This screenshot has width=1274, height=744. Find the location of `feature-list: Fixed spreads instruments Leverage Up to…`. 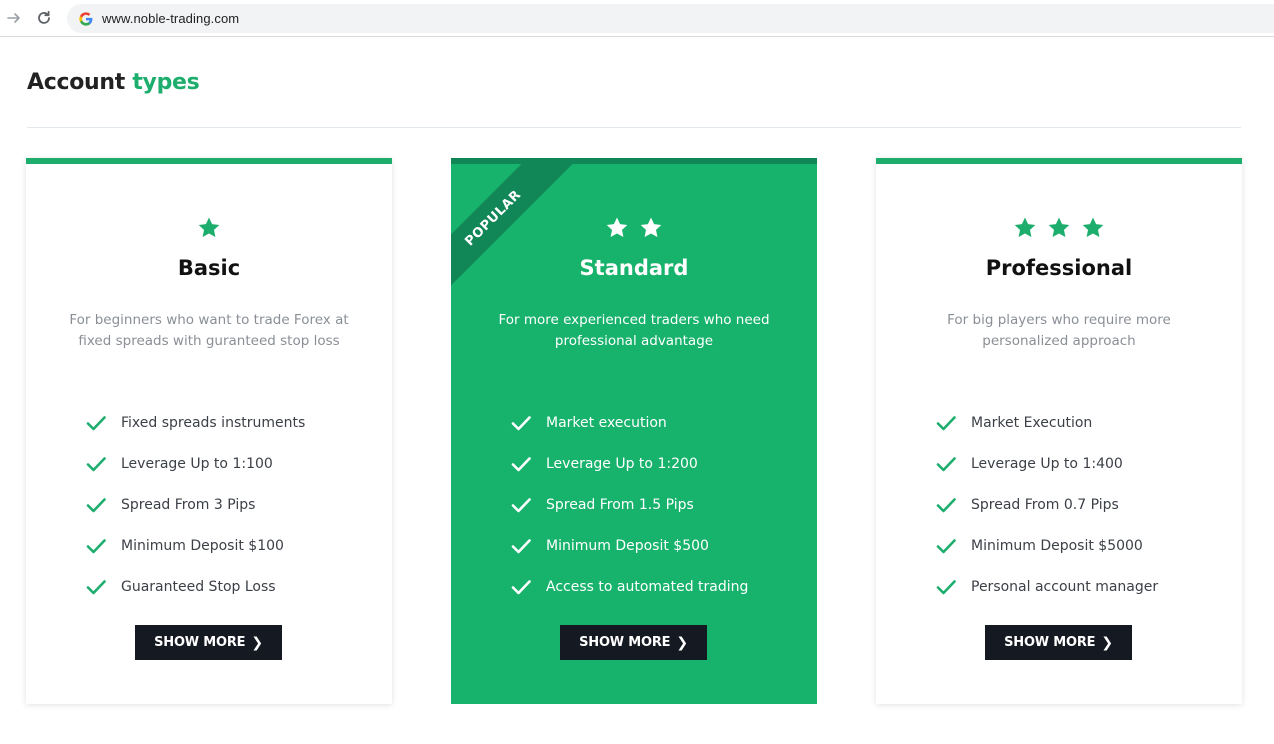

feature-list: Fixed spreads instruments Leverage Up to… is located at coordinates (195, 504).